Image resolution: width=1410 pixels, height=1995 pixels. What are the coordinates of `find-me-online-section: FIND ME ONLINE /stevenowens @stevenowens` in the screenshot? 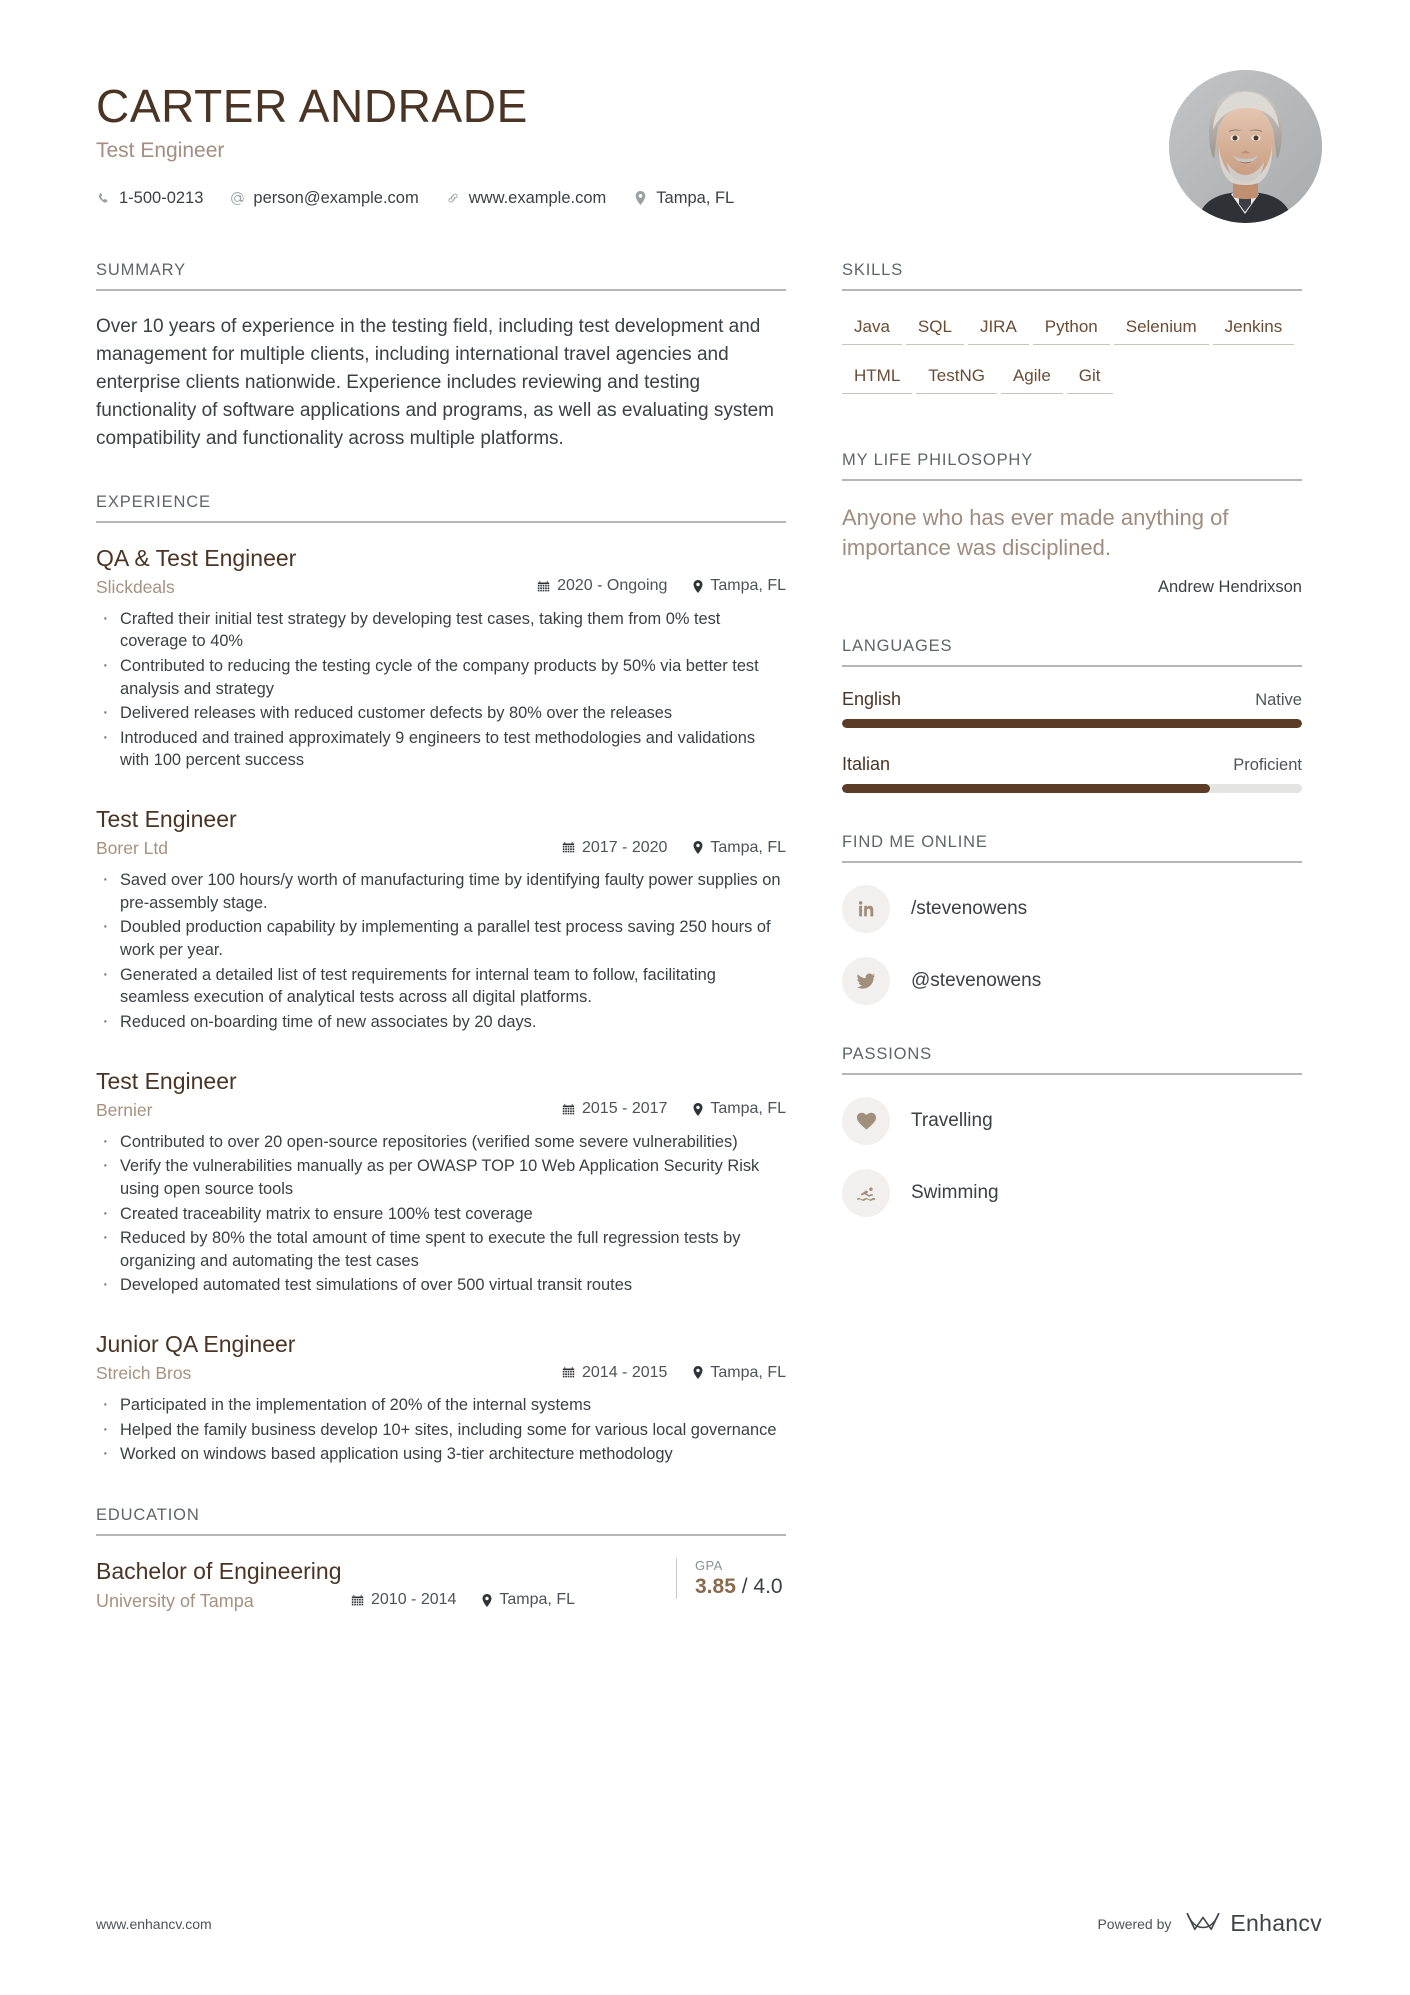 It's located at (1072, 919).